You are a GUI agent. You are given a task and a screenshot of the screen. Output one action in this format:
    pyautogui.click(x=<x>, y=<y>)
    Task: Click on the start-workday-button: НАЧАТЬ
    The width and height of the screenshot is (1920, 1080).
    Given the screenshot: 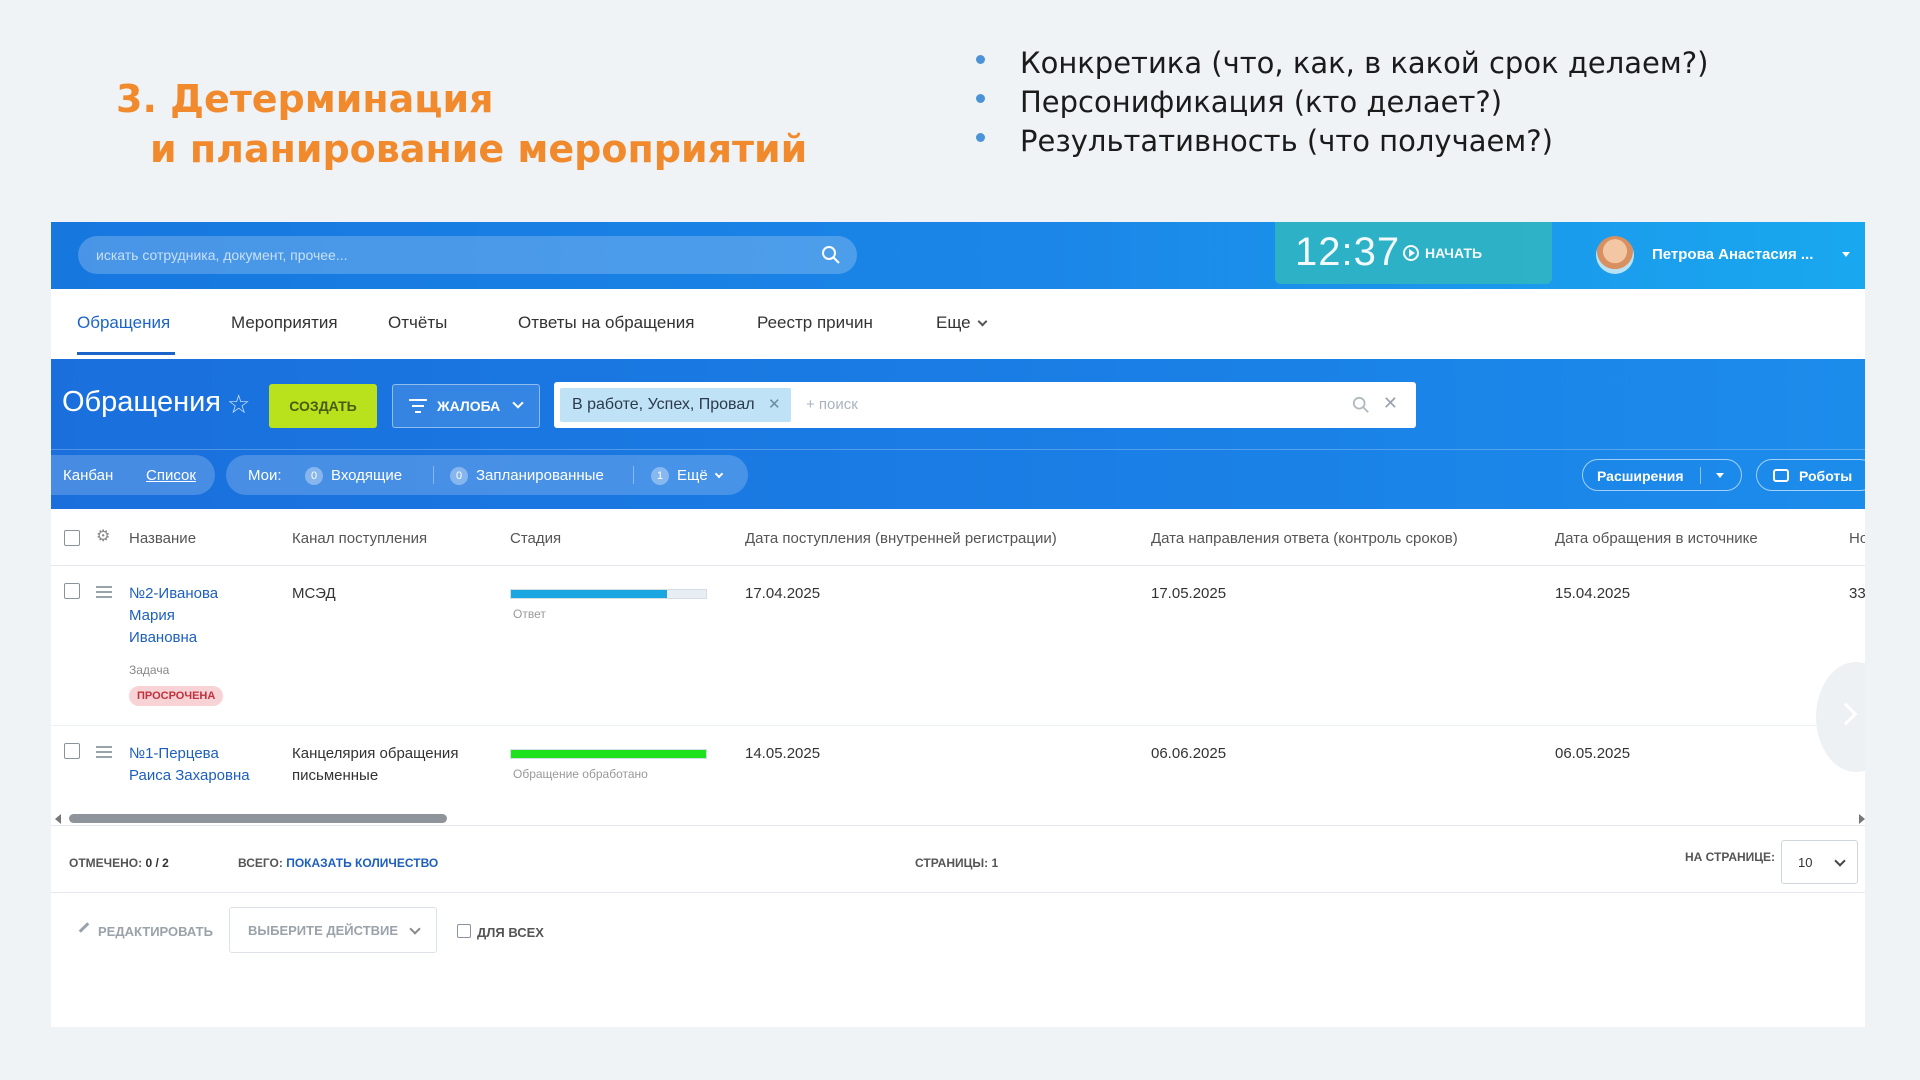 What is the action you would take?
    pyautogui.click(x=1442, y=253)
    